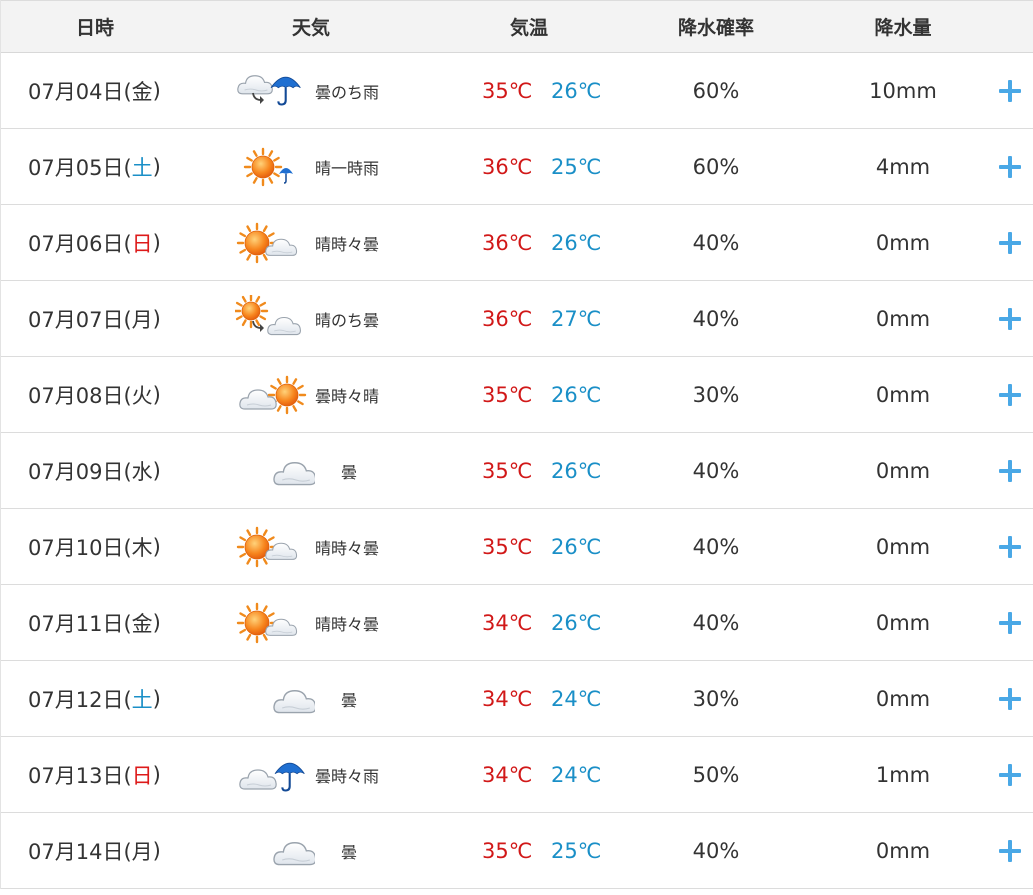 The image size is (1033, 895). I want to click on date-text: 07月11日(, so click(80, 623).